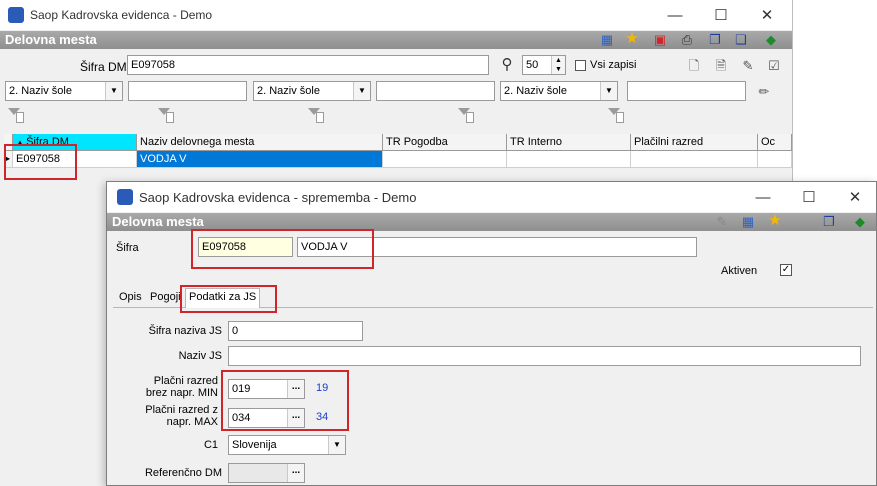  I want to click on grid-cell-tr-pogodba, so click(445, 159).